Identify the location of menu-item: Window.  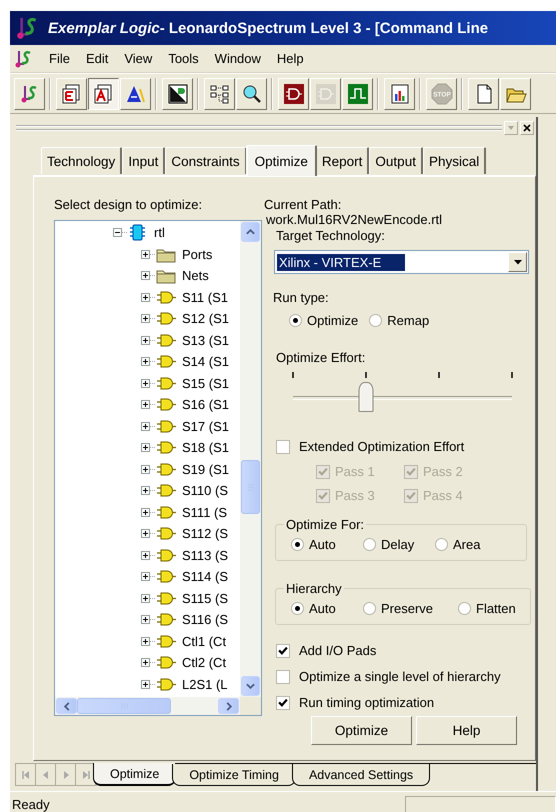
(237, 58).